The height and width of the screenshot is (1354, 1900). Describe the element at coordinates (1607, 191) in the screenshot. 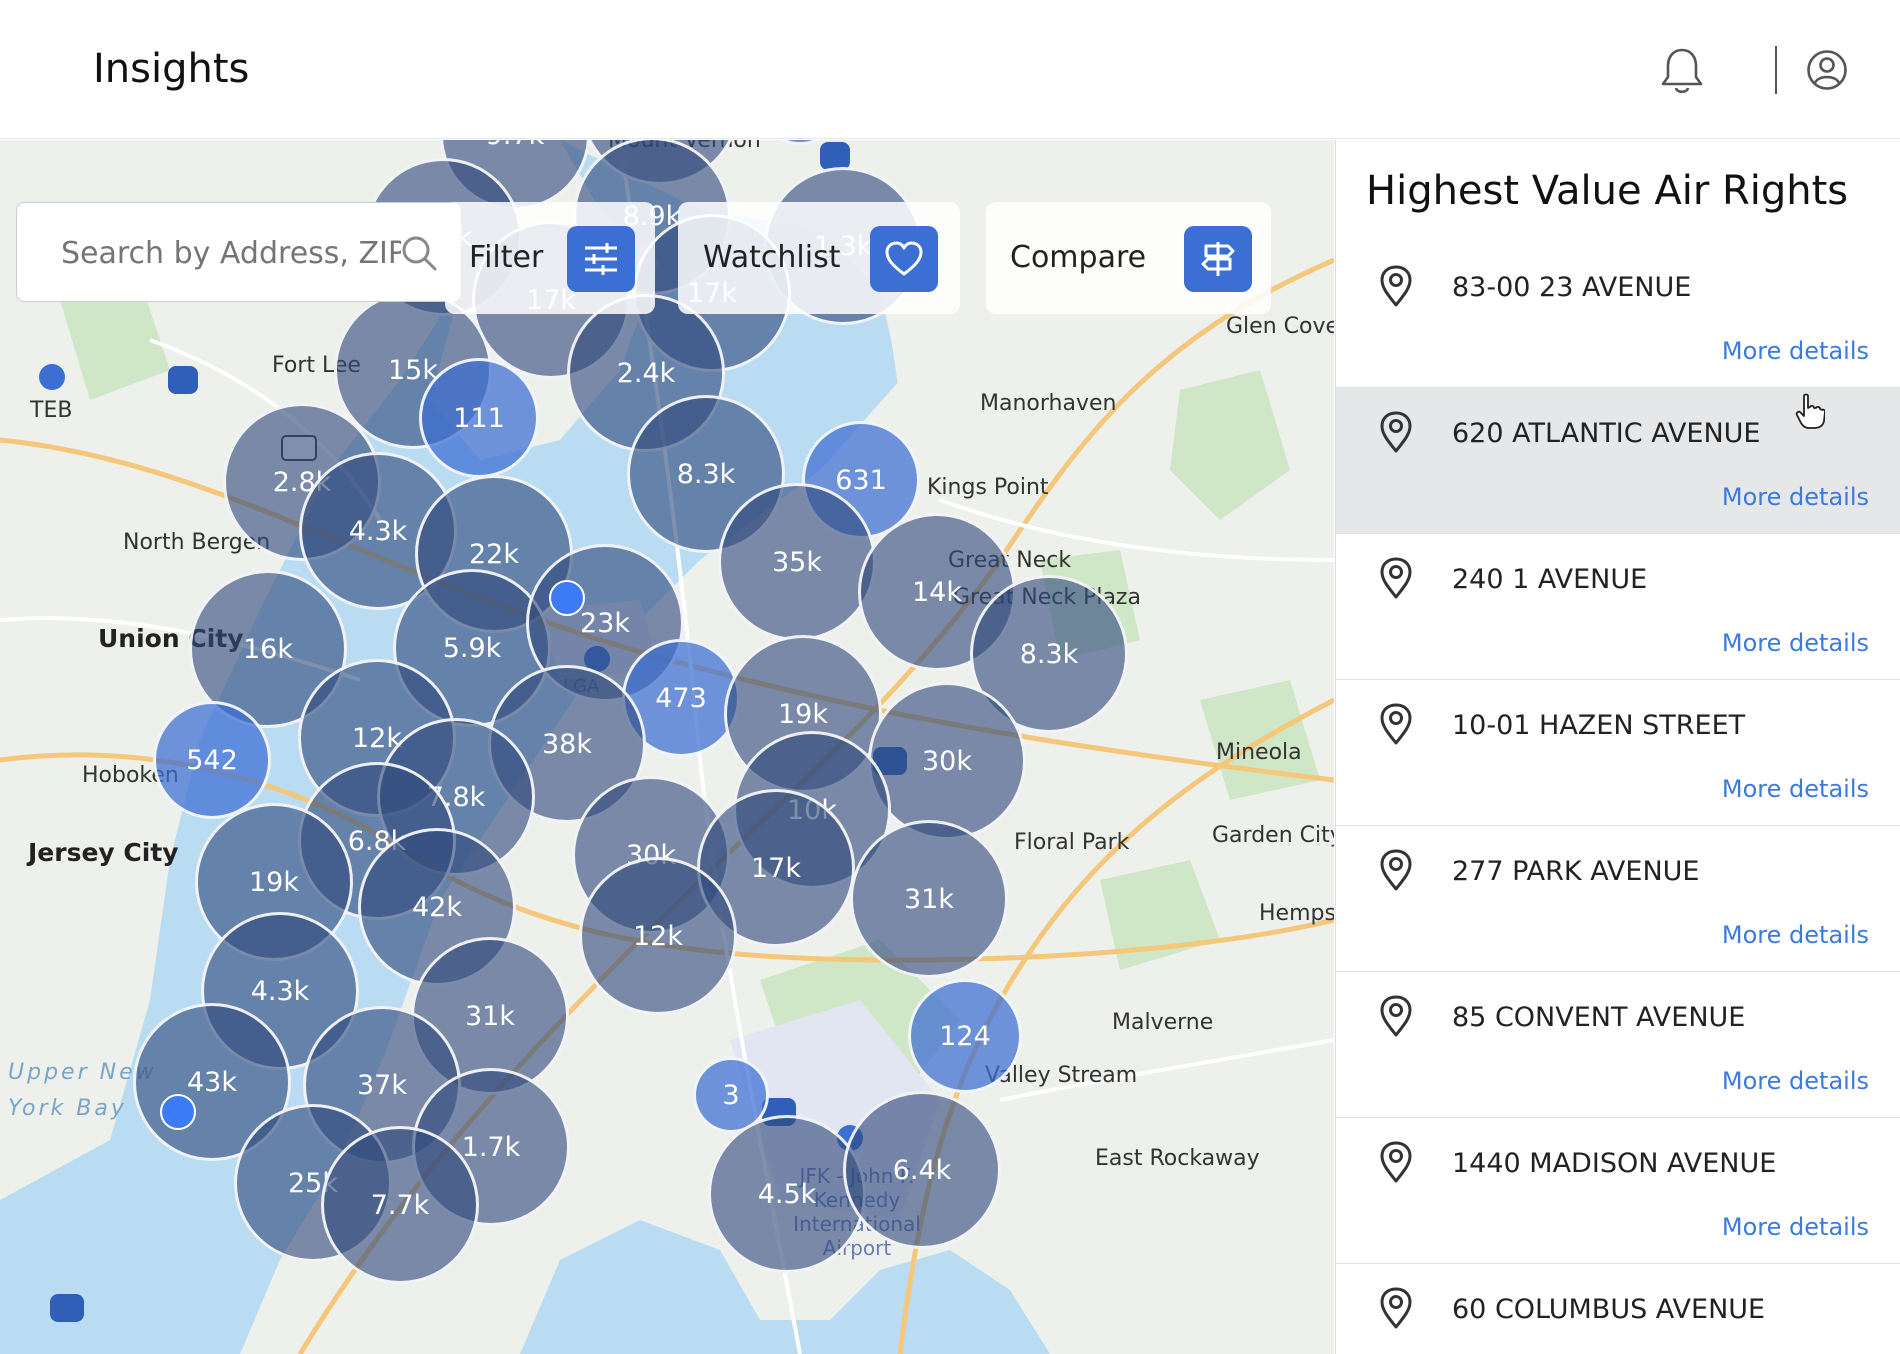

I see `panel-title: Highest Value Air Rights` at that location.